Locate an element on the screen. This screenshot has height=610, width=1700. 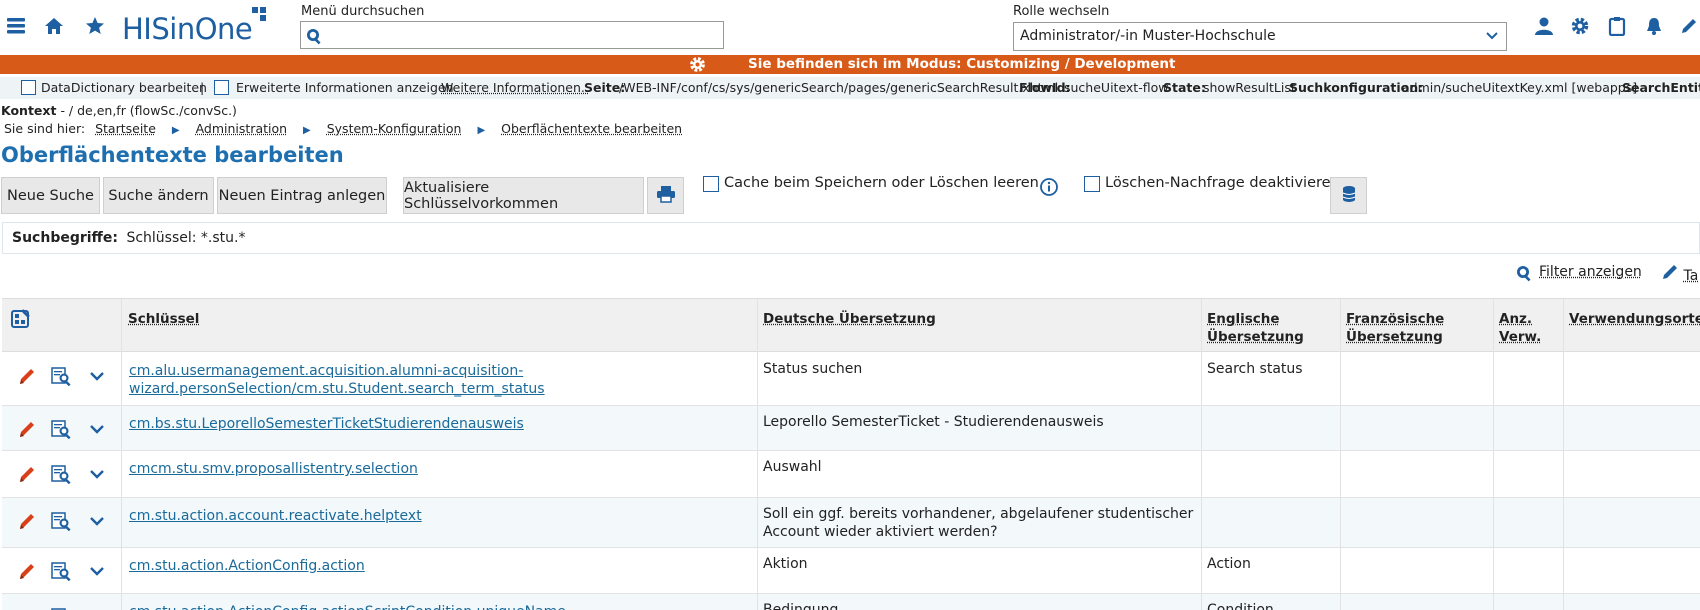
role-label: Rolle wechseln is located at coordinates (1061, 11).